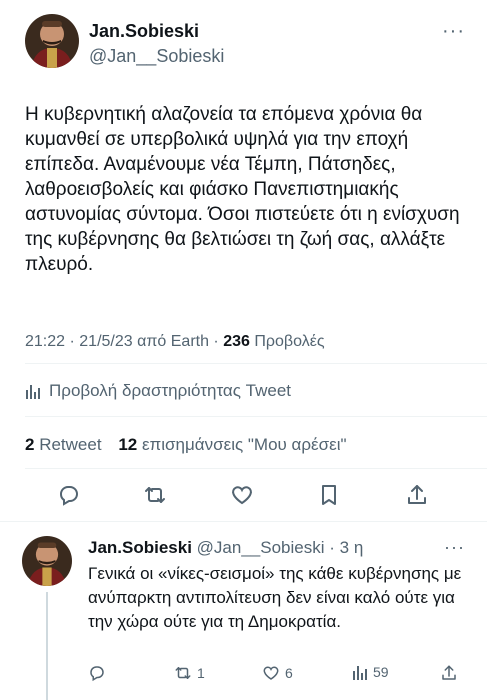  I want to click on tweet-meta: 21:22 · 21/5/23 από Earth · 236 Προβολές, so click(175, 341).